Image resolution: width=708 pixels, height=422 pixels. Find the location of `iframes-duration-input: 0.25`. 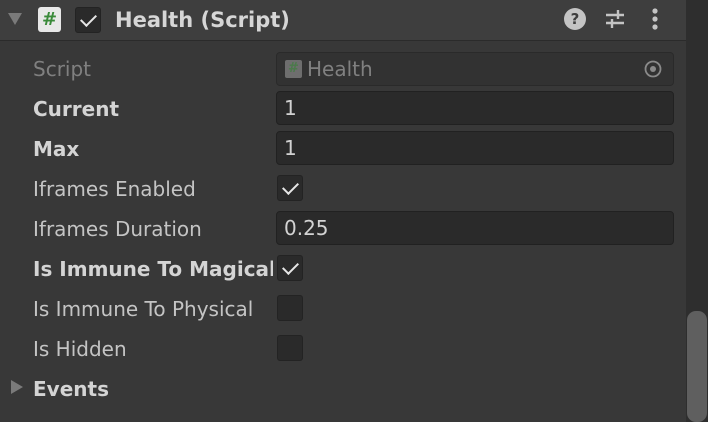

iframes-duration-input: 0.25 is located at coordinates (475, 228).